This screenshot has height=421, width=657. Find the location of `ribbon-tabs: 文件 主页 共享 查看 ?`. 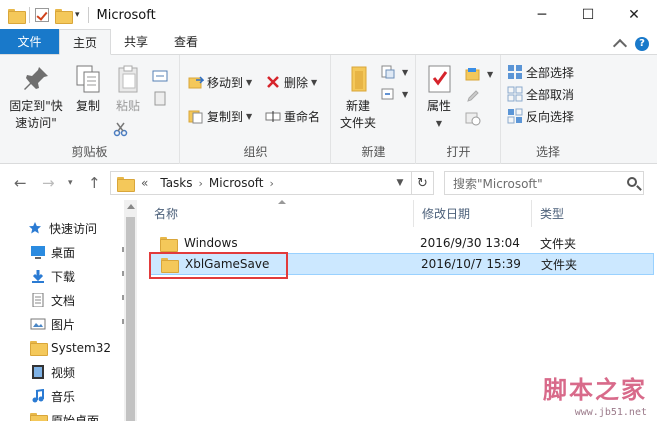

ribbon-tabs: 文件 主页 共享 查看 ? is located at coordinates (328, 42).